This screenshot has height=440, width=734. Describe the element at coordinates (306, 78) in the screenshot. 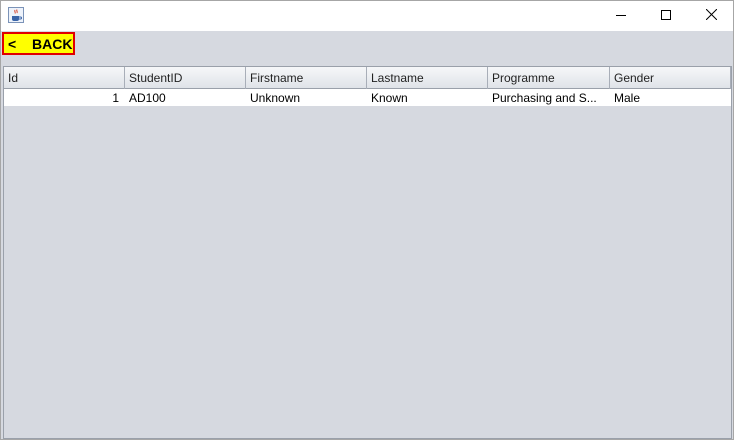

I see `column-header-firstname: Firstname` at that location.